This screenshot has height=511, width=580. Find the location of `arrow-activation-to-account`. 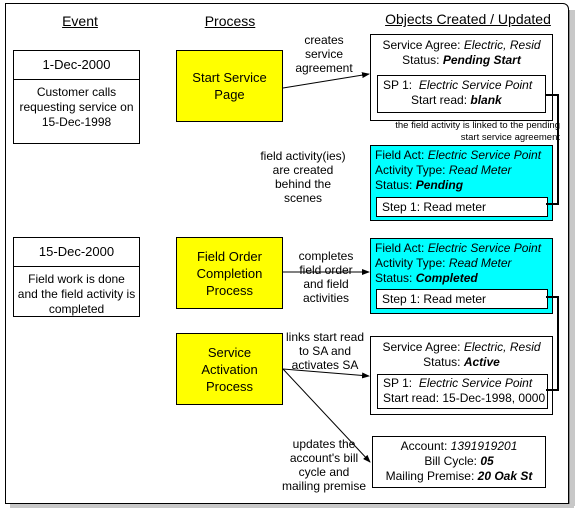

arrow-activation-to-account is located at coordinates (326, 415).